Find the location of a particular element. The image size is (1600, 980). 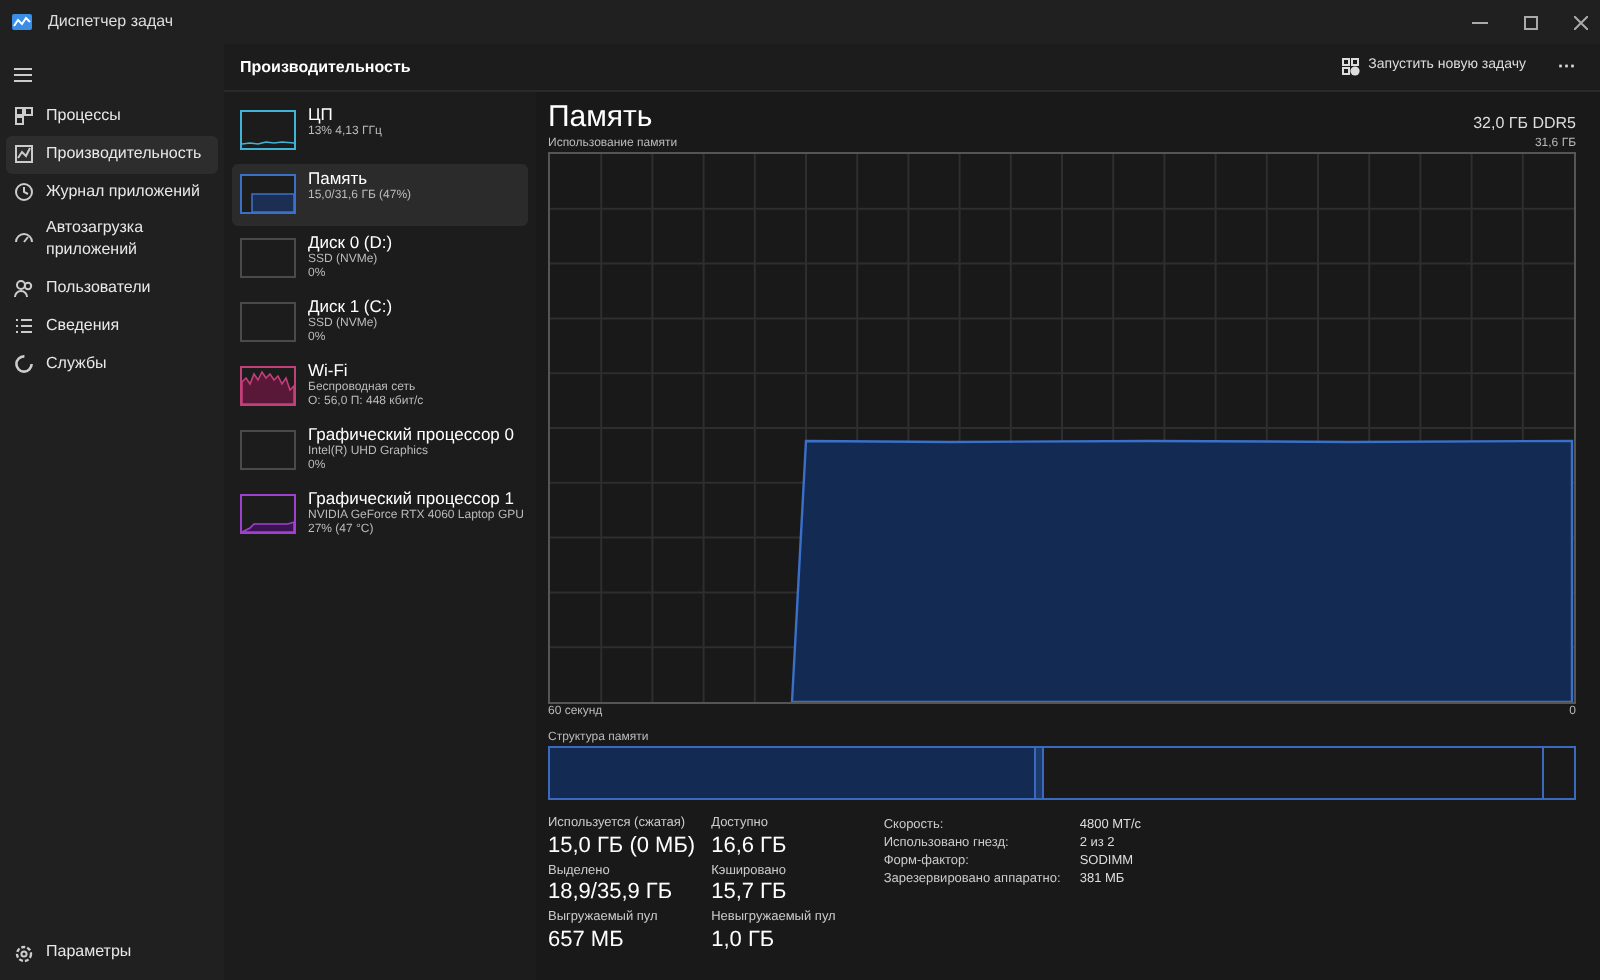

stat-value: 1,0 ГБ is located at coordinates (744, 941).